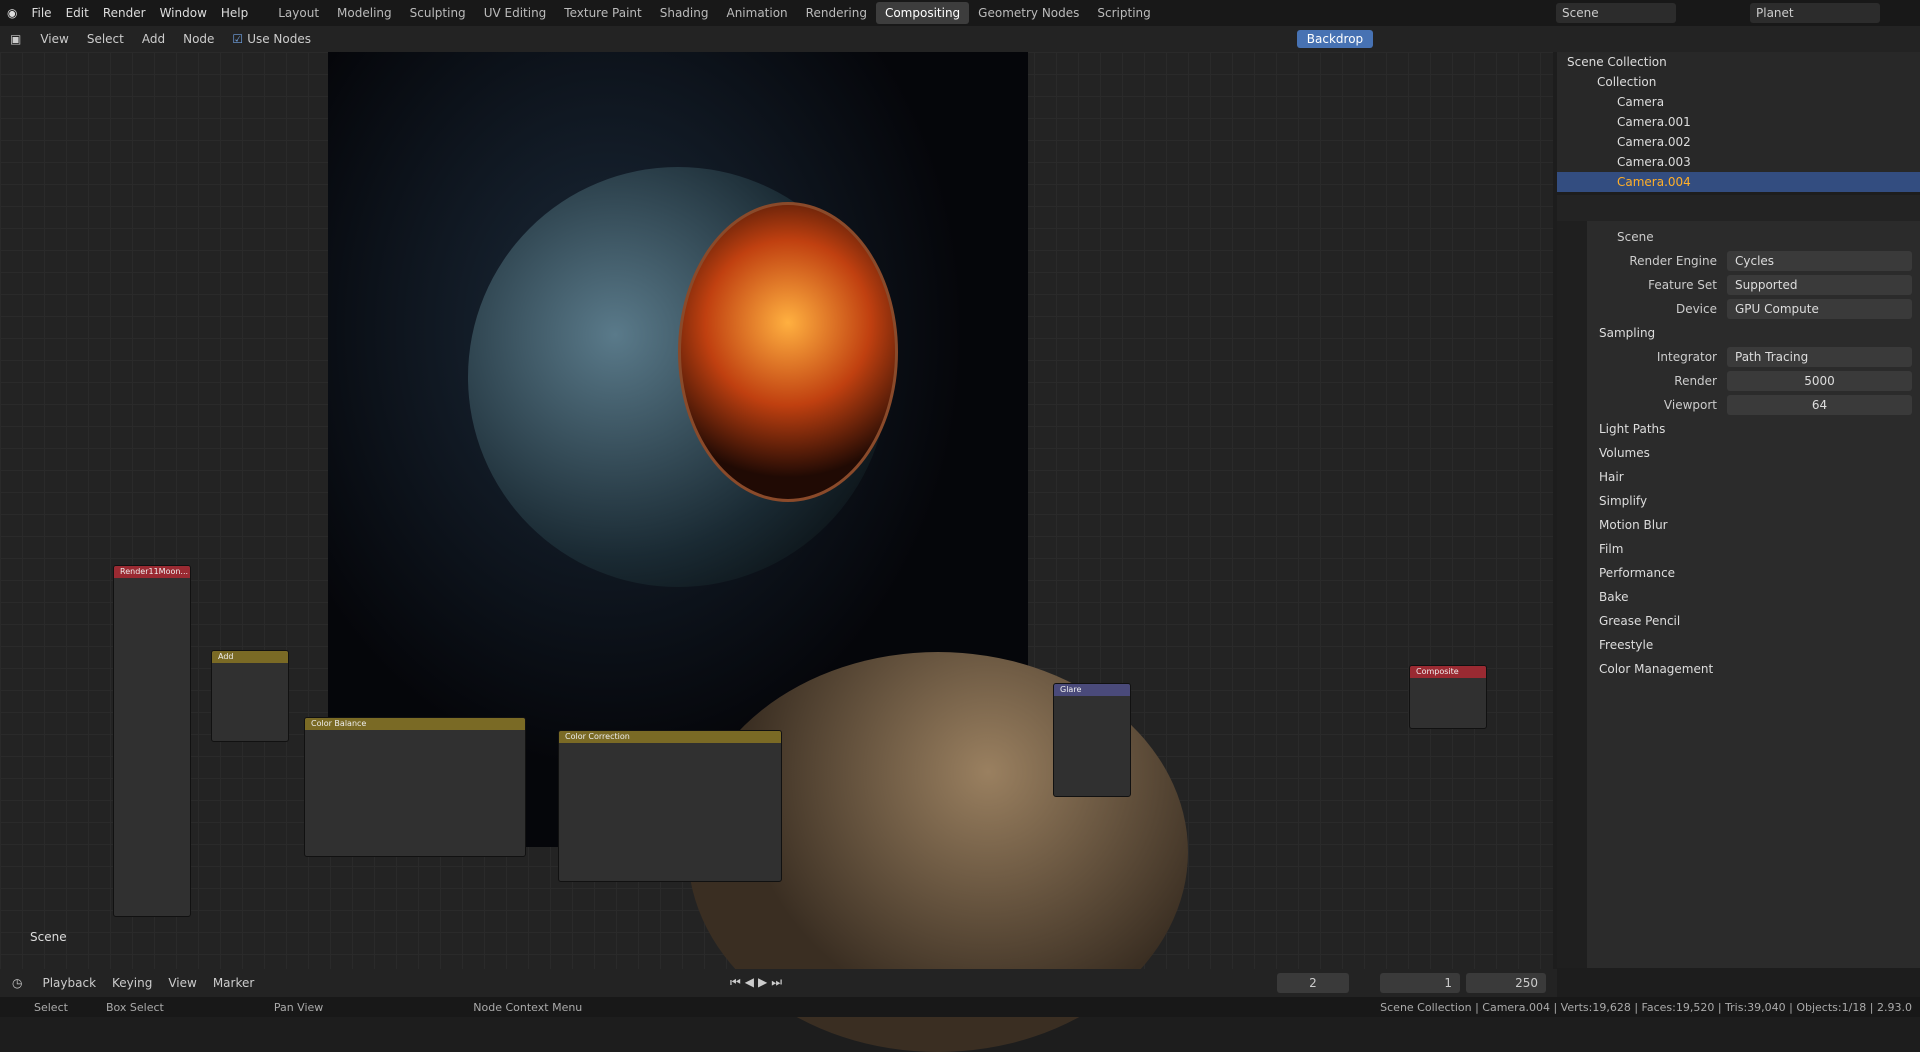  What do you see at coordinates (1753, 453) in the screenshot?
I see `section-volumes: Volumes` at bounding box center [1753, 453].